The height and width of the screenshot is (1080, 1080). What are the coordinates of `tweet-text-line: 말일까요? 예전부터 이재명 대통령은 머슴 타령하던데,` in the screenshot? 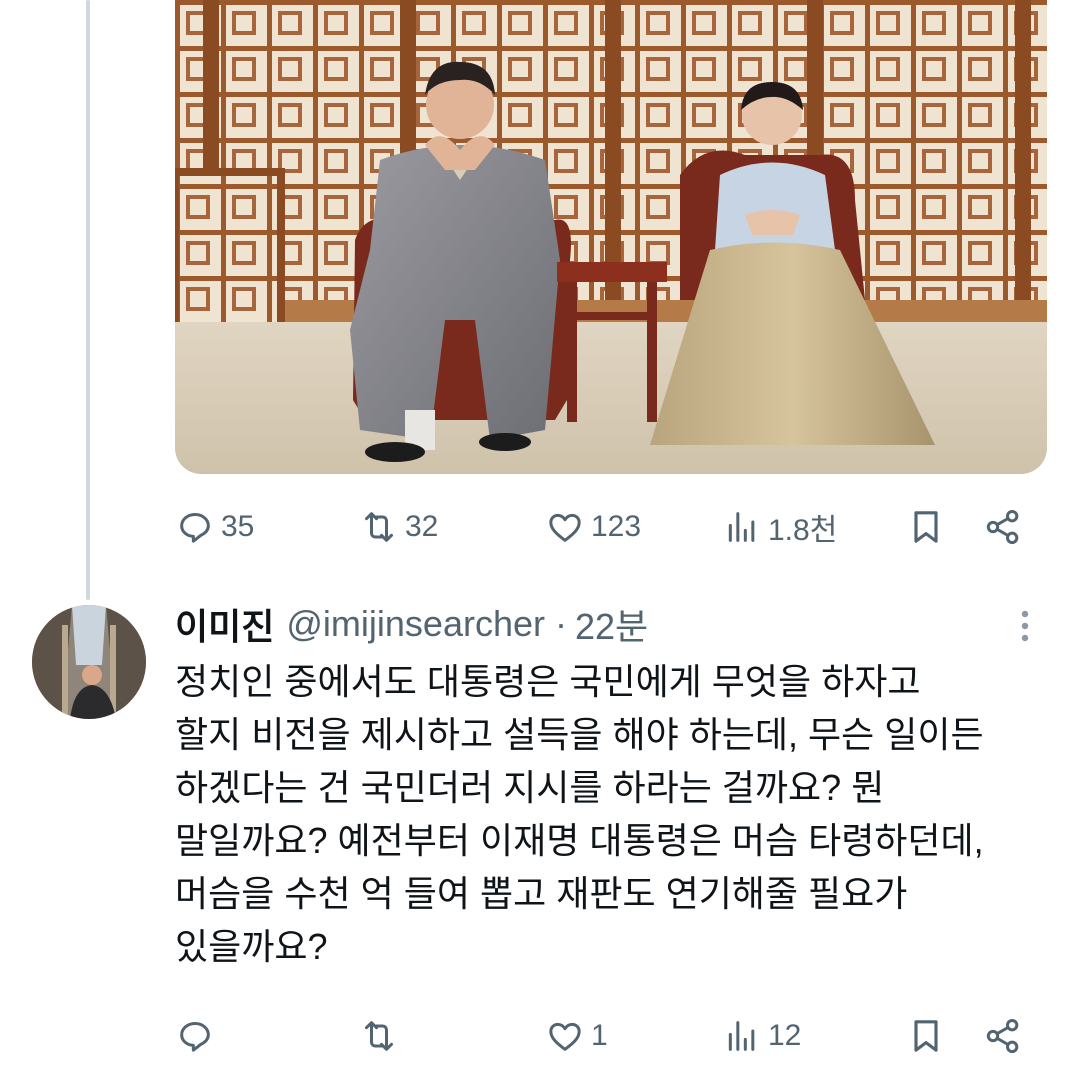 It's located at (579, 840).